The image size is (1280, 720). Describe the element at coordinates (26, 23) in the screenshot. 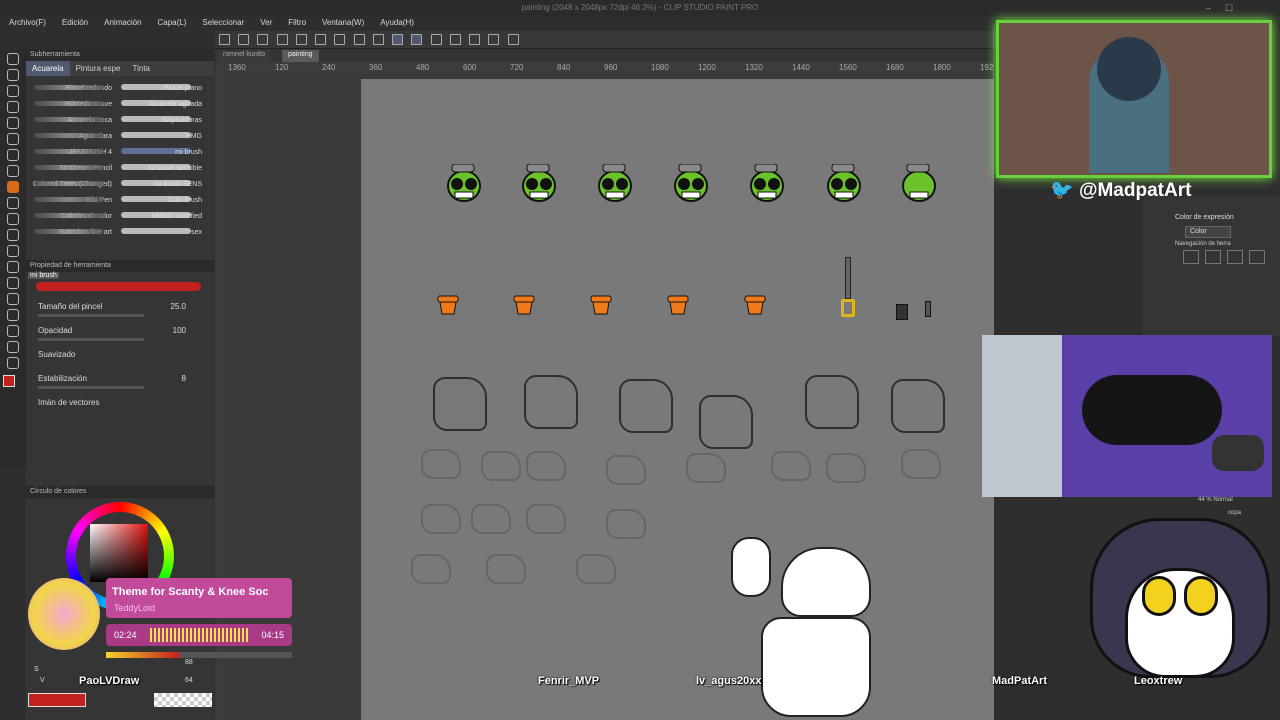

I see `menu-archivo: Archivo(F)` at that location.